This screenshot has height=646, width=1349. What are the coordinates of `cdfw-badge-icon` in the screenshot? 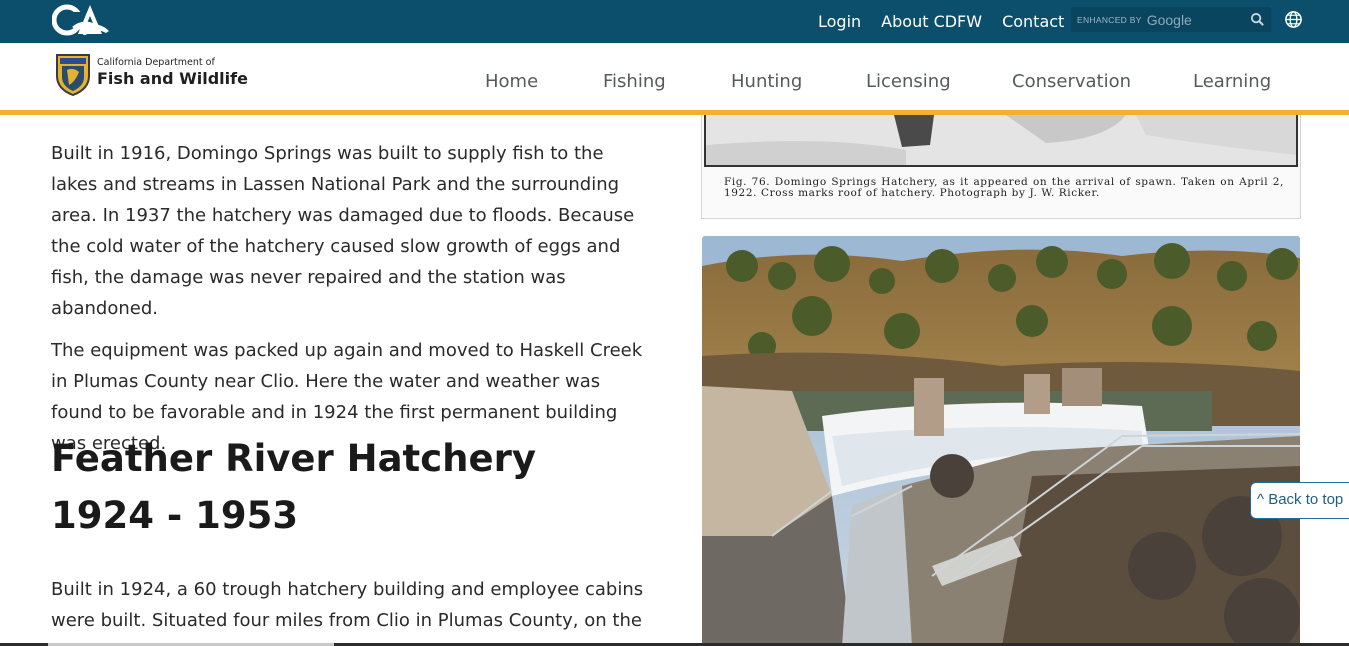 It's located at (73, 75).